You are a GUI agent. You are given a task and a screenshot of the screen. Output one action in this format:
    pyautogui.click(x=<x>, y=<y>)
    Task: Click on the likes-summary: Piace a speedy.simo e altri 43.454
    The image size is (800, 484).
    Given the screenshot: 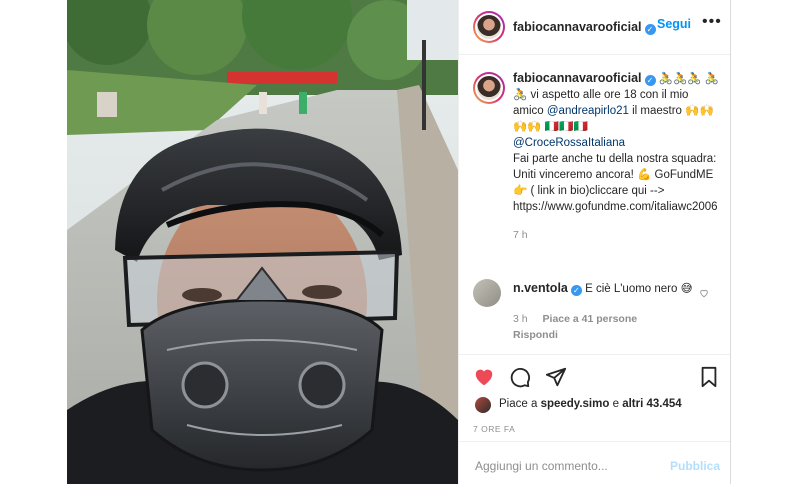 What is the action you would take?
    pyautogui.click(x=590, y=404)
    